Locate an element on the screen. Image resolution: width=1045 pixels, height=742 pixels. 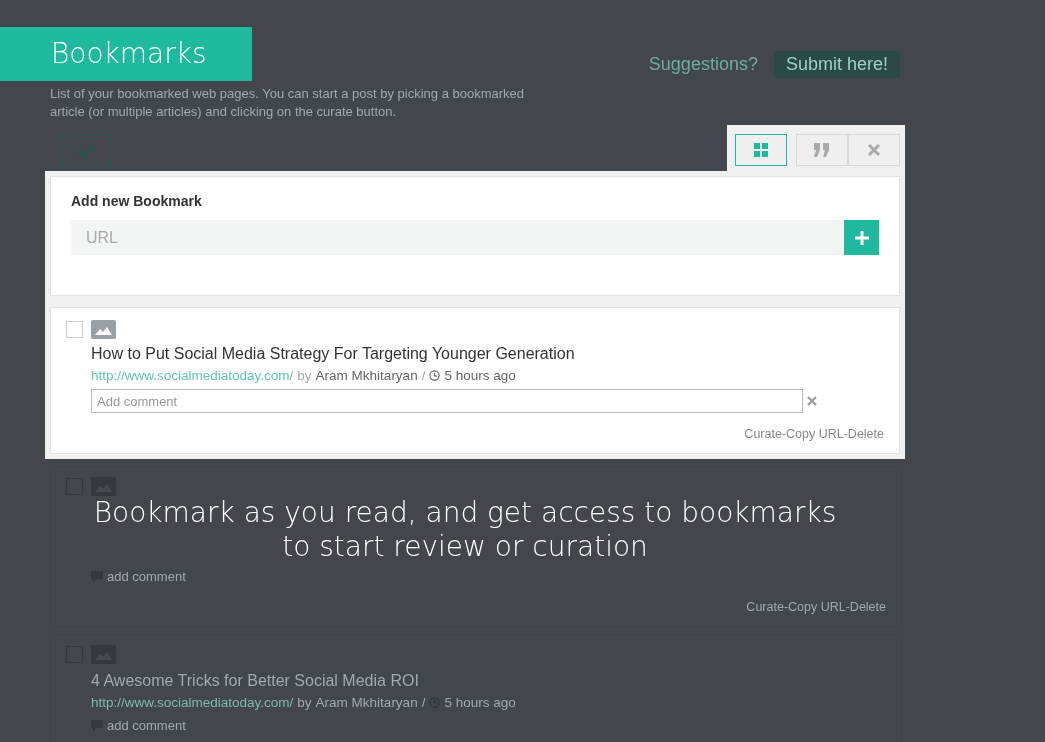
close-view-button is located at coordinates (874, 150).